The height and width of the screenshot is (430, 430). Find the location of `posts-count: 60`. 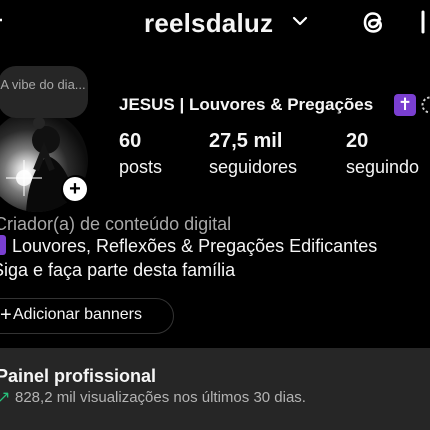

posts-count: 60 is located at coordinates (130, 141).